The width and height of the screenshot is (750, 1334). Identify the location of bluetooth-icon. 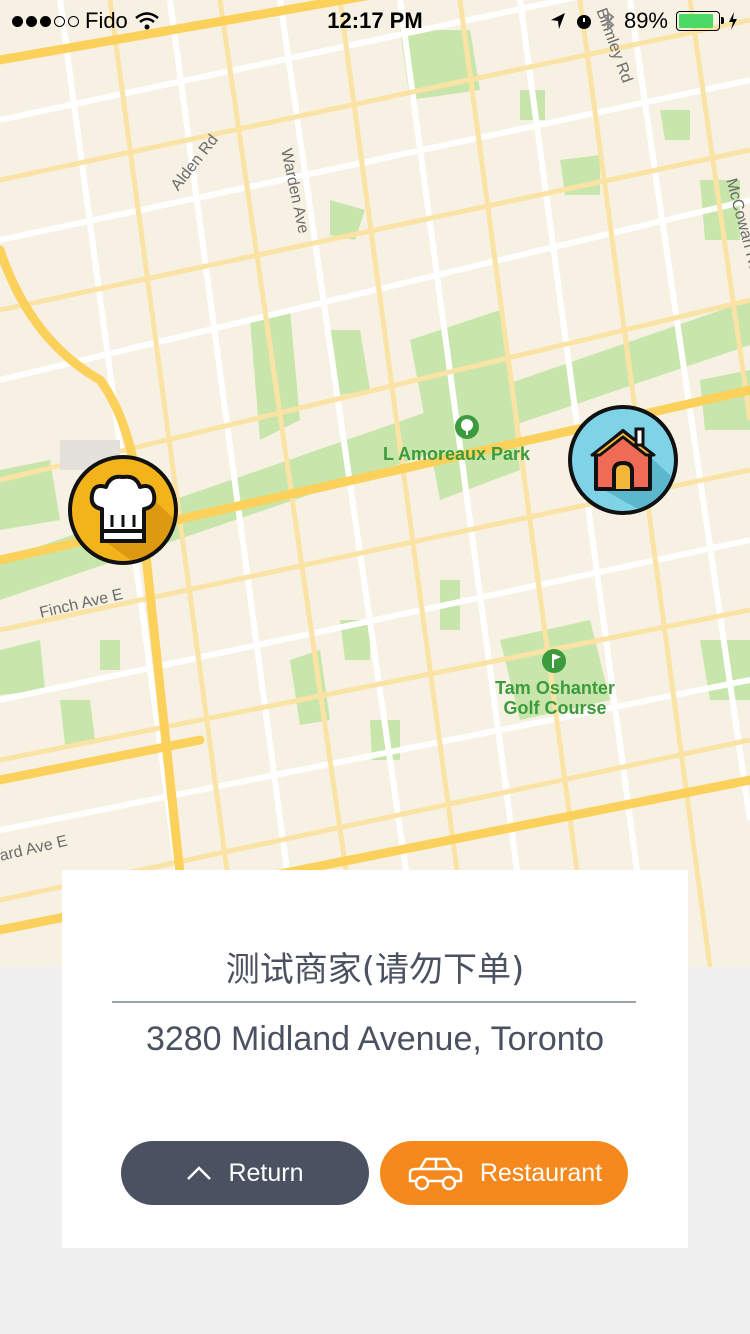
(609, 21).